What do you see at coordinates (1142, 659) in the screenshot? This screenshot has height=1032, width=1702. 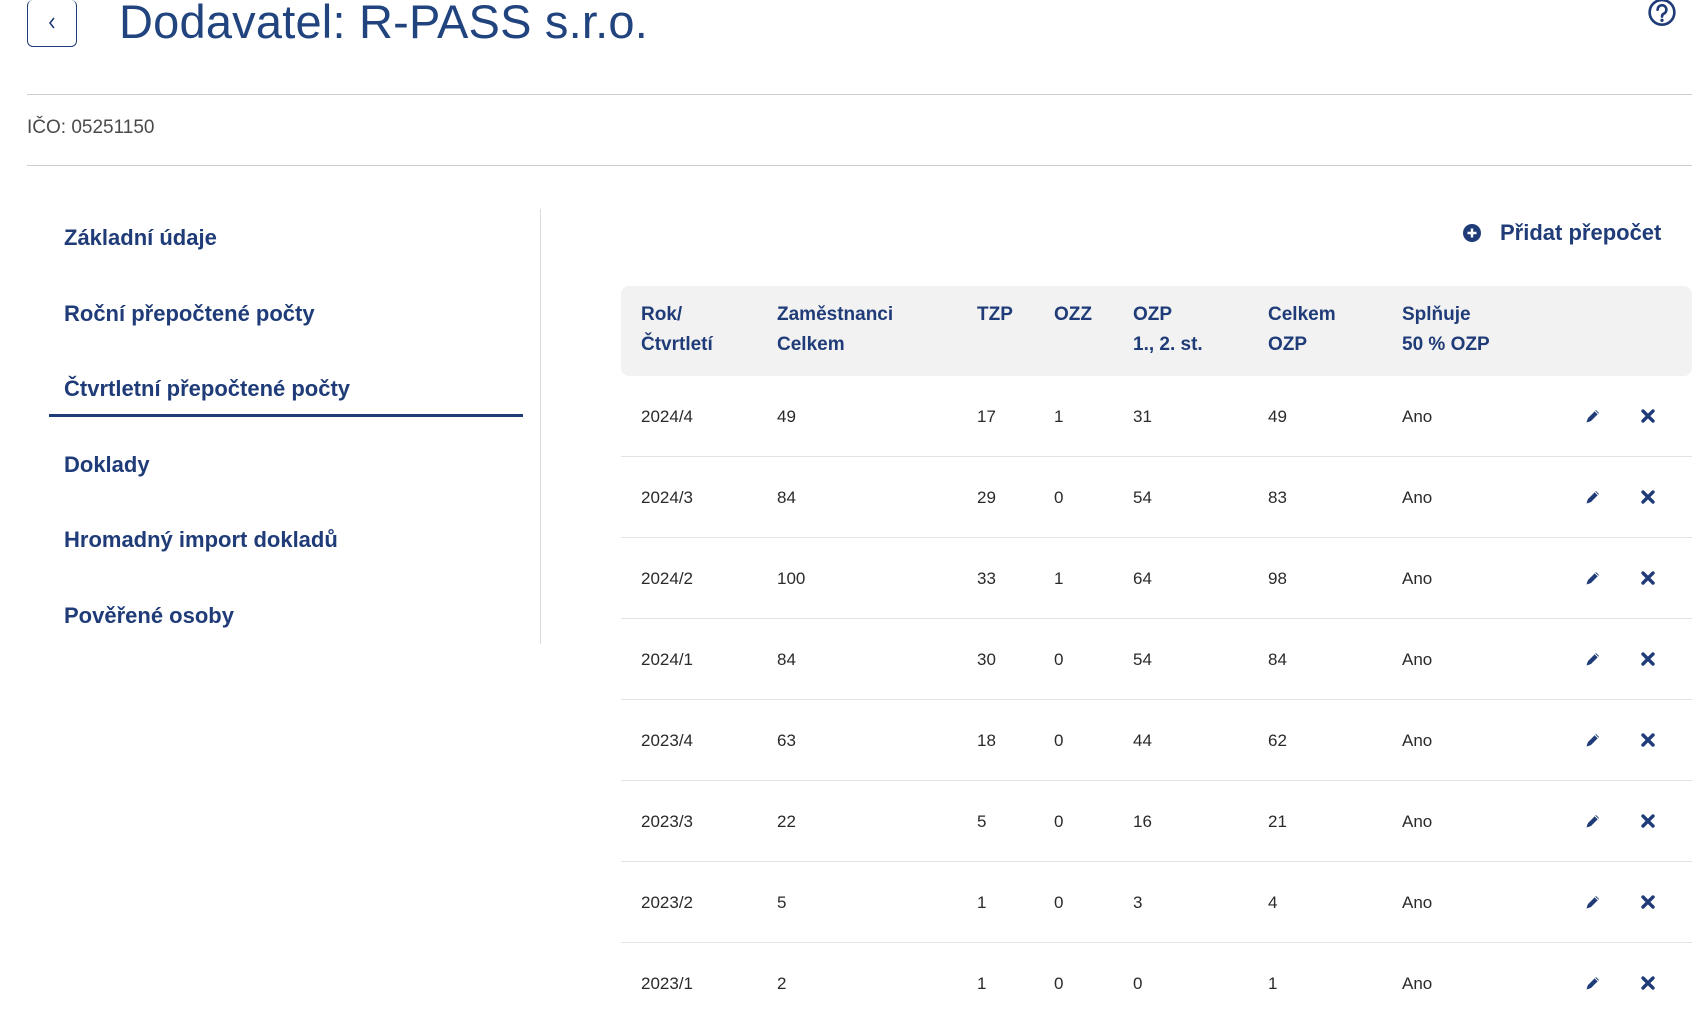 I see `cell-ozp: 54` at bounding box center [1142, 659].